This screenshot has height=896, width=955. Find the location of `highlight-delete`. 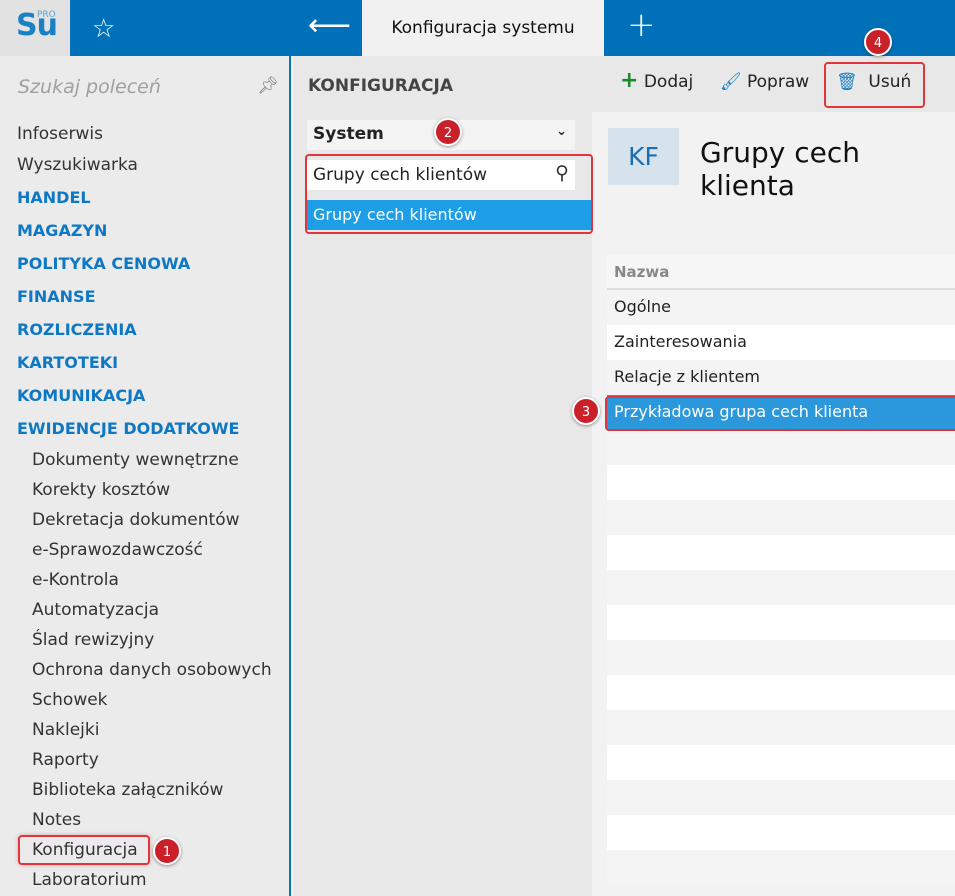

highlight-delete is located at coordinates (874, 85).